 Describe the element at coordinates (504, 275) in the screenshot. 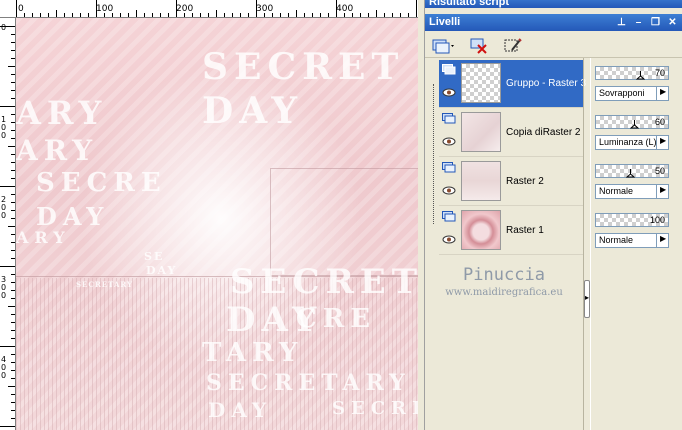

I see `watermark-name: Pinuccia` at that location.